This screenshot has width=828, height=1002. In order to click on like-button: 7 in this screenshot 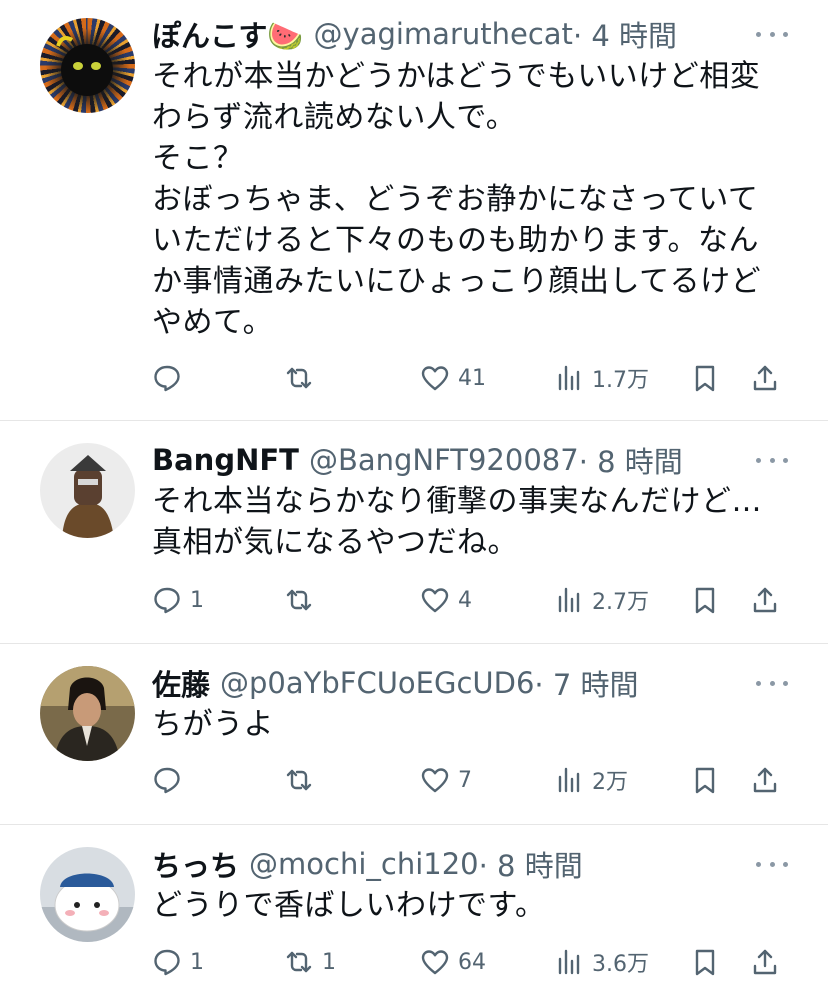, I will do `click(446, 780)`.